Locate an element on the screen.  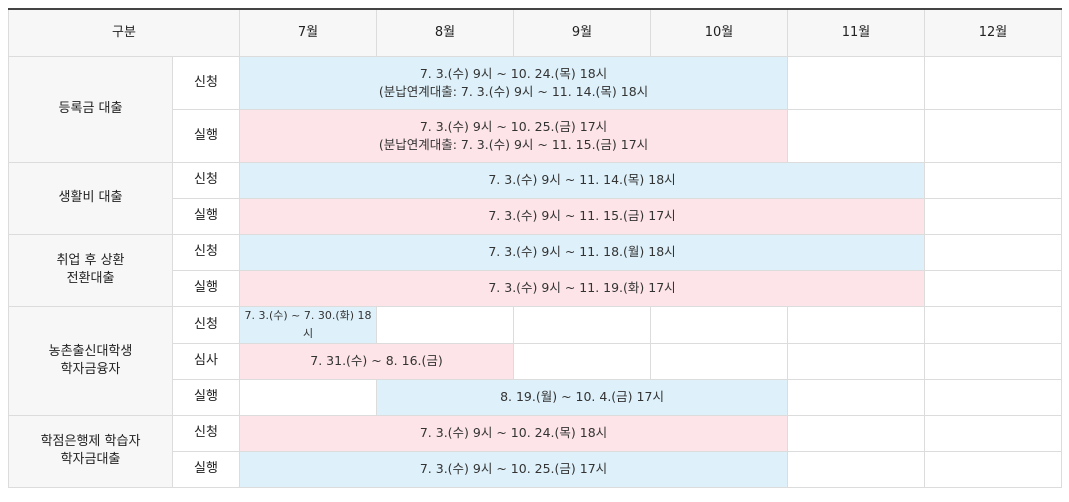
header-month-aug: 8월 is located at coordinates (445, 32).